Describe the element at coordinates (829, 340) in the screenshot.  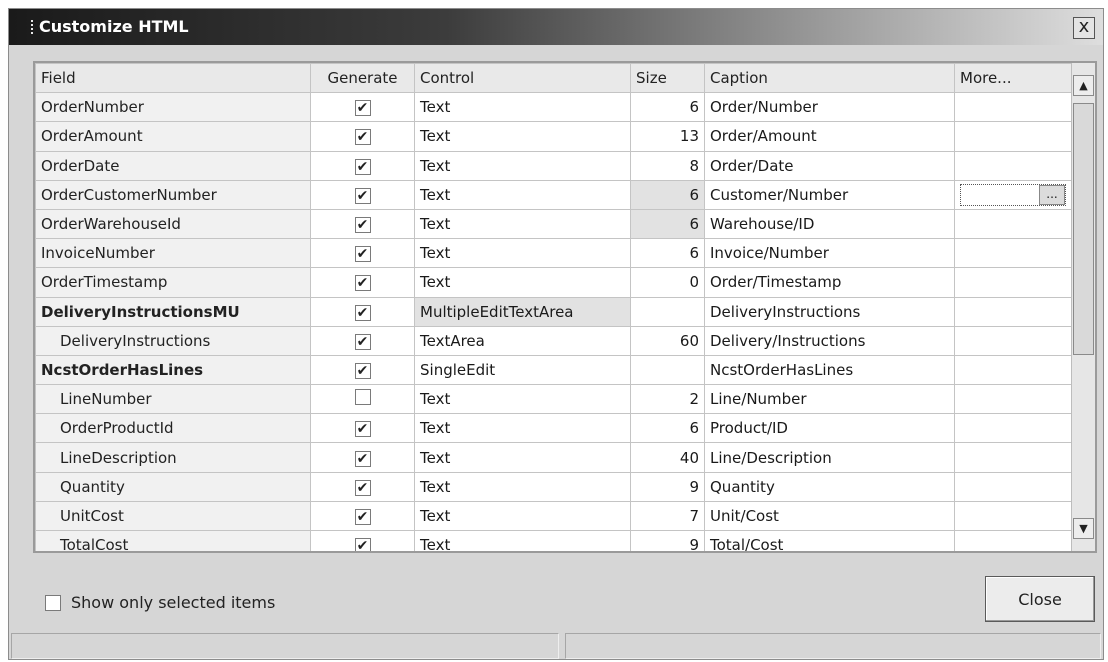
I see `caption-cell: Delivery/Instructions` at that location.